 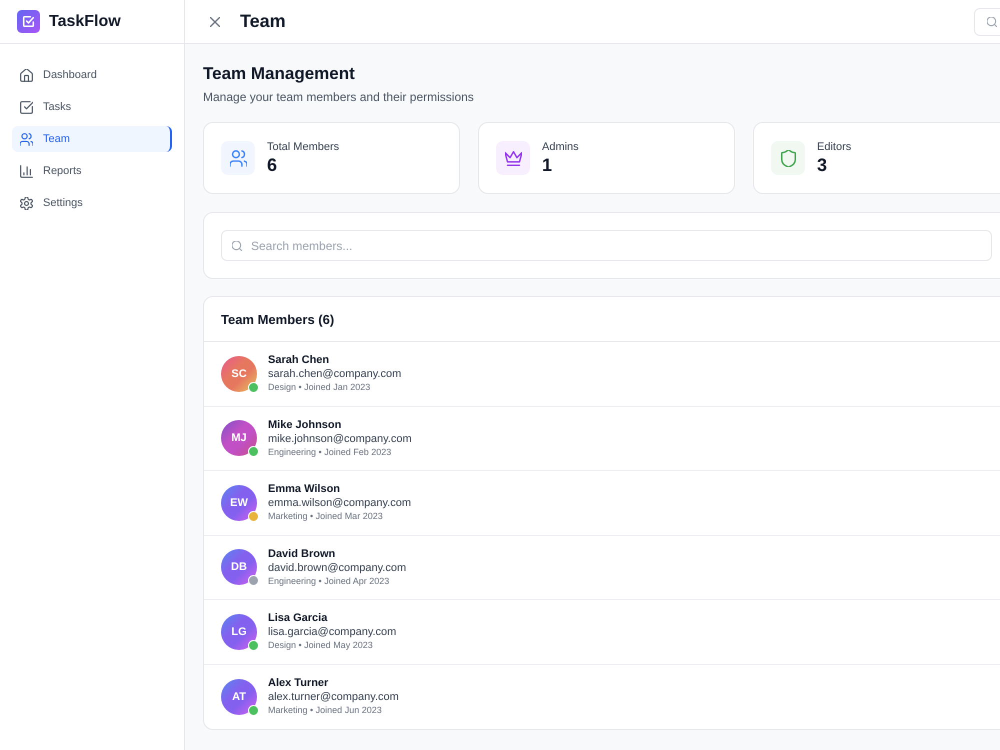 What do you see at coordinates (326, 517) in the screenshot?
I see `member-details: Marketing • Joined Mar 2023` at bounding box center [326, 517].